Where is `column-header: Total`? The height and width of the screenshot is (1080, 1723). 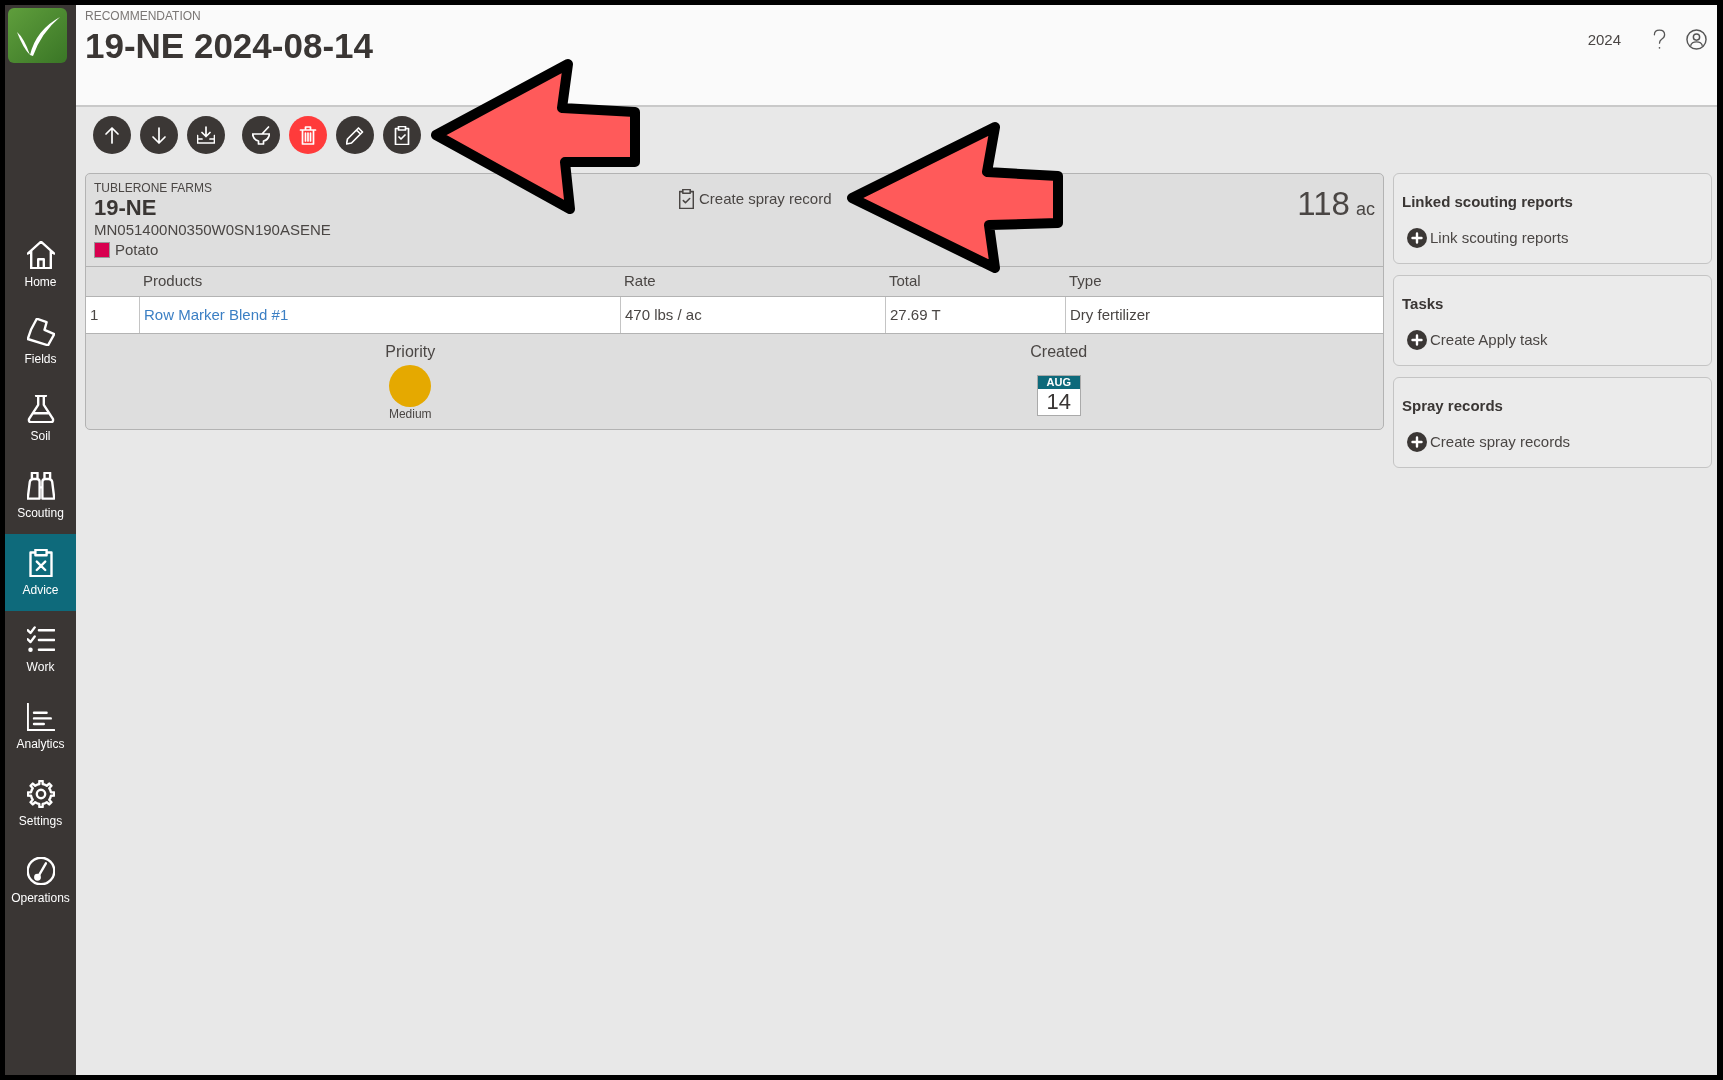
column-header: Total is located at coordinates (904, 281).